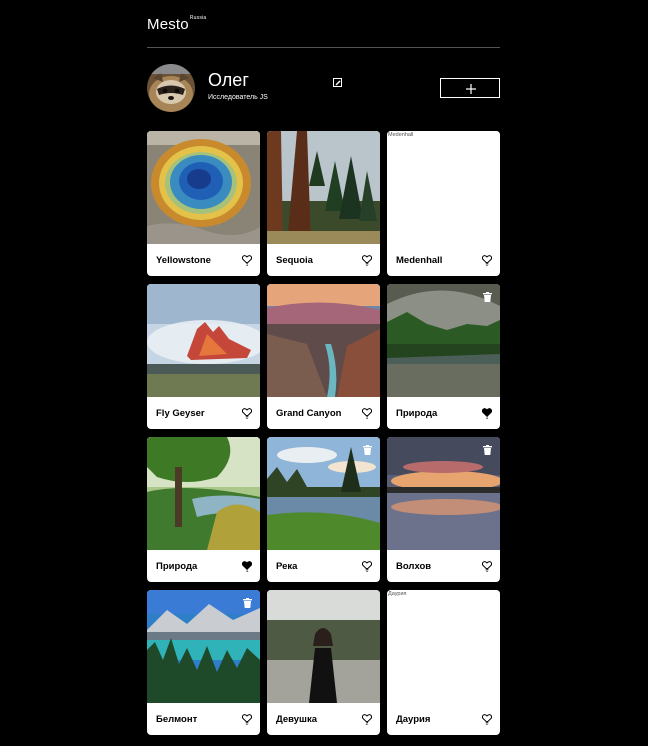  I want to click on place-card: Fly Geyser 0, so click(203, 356).